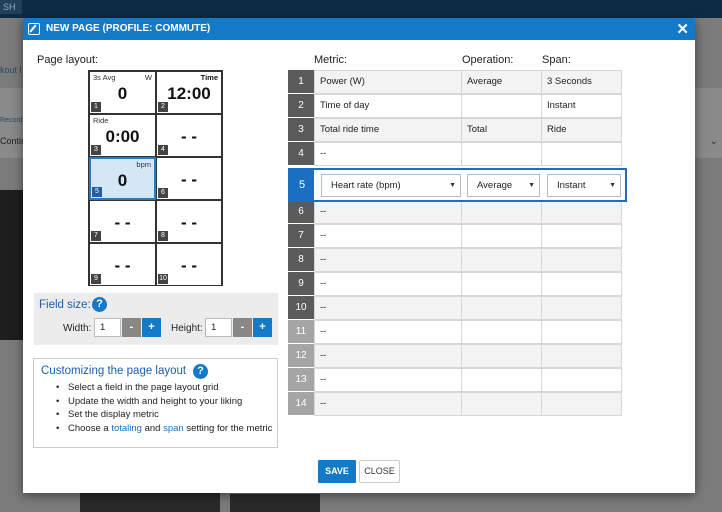  What do you see at coordinates (388, 82) in the screenshot?
I see `metric-cell: Power (W)` at bounding box center [388, 82].